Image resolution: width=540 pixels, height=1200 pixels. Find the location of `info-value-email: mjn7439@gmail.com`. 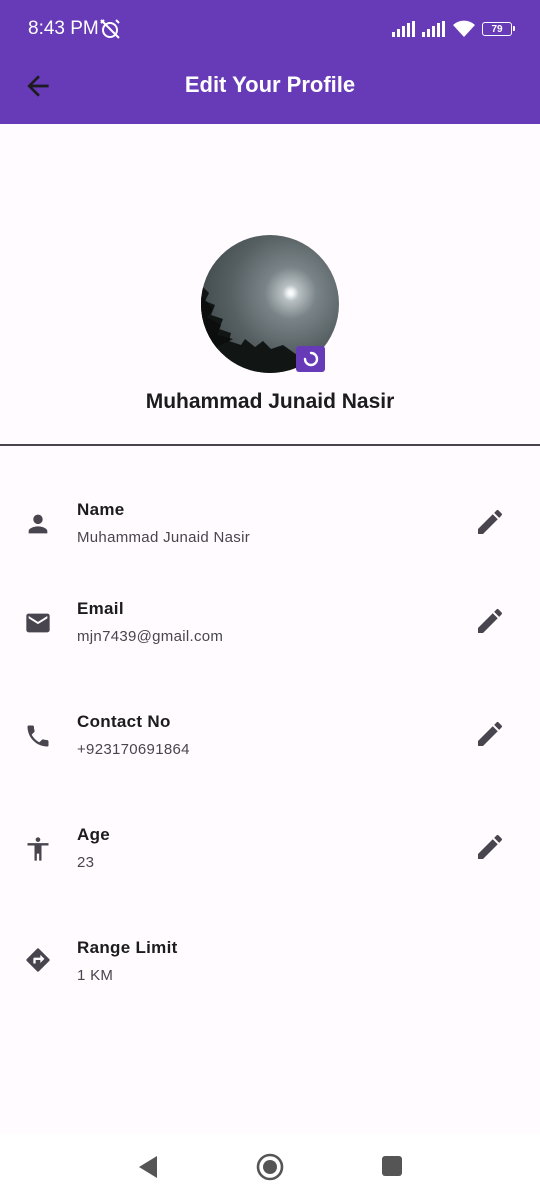

info-value-email: mjn7439@gmail.com is located at coordinates (150, 636).